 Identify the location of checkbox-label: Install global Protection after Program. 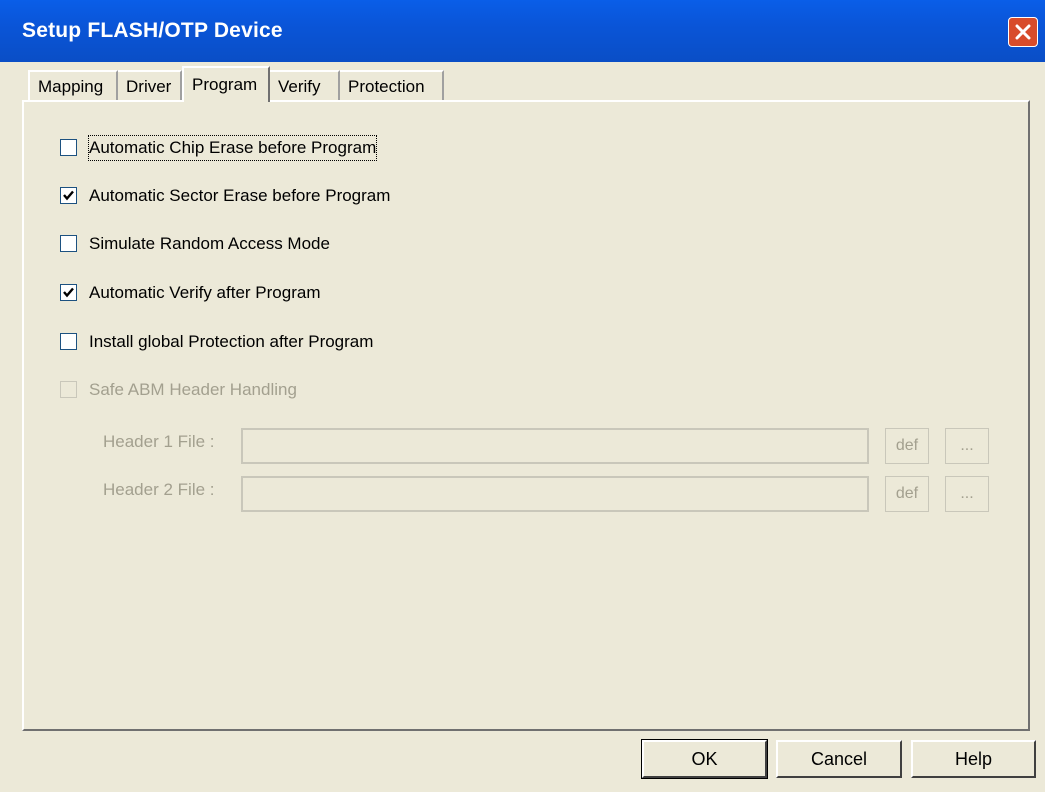
(231, 341).